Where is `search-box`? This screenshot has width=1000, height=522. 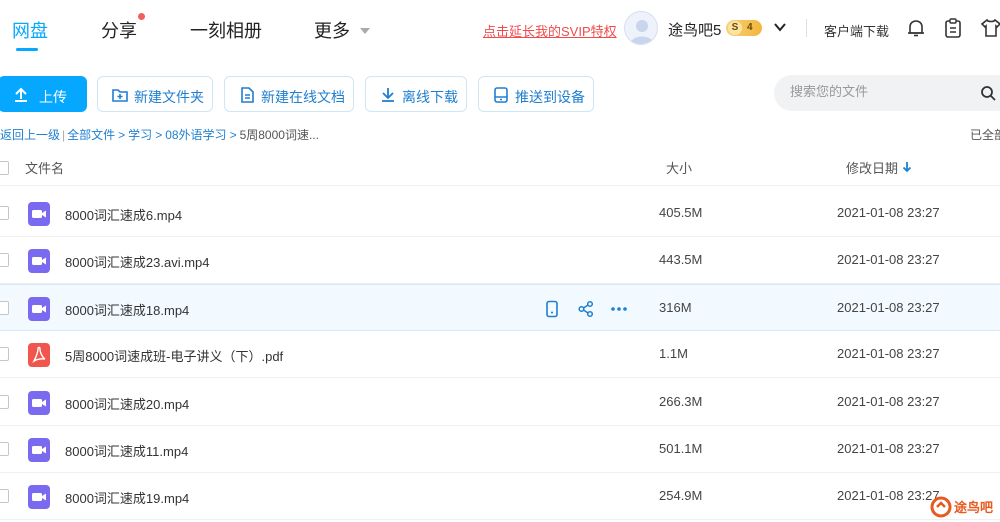
search-box is located at coordinates (887, 93).